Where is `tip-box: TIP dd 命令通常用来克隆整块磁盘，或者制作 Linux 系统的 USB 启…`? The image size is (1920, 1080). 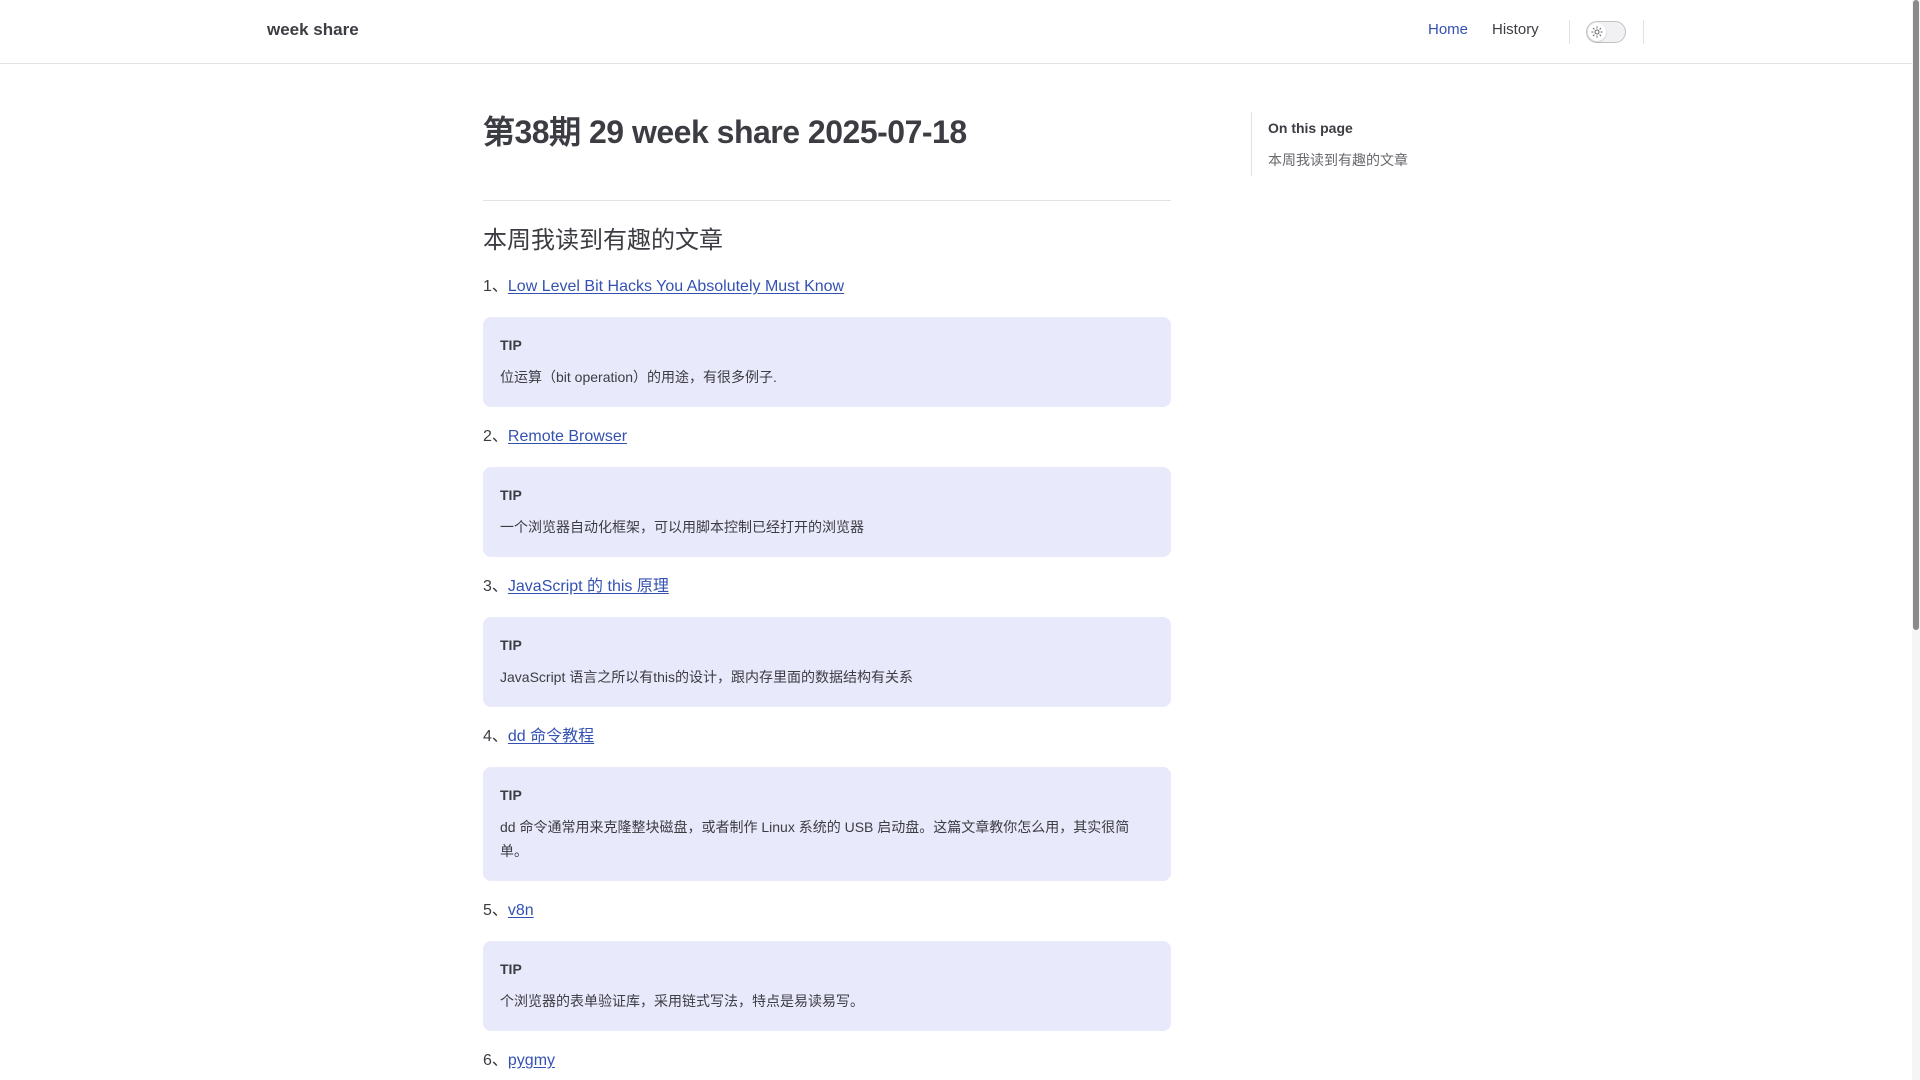
tip-box: TIP dd 命令通常用来克隆整块磁盘，或者制作 Linux 系统的 USB 启… is located at coordinates (827, 824).